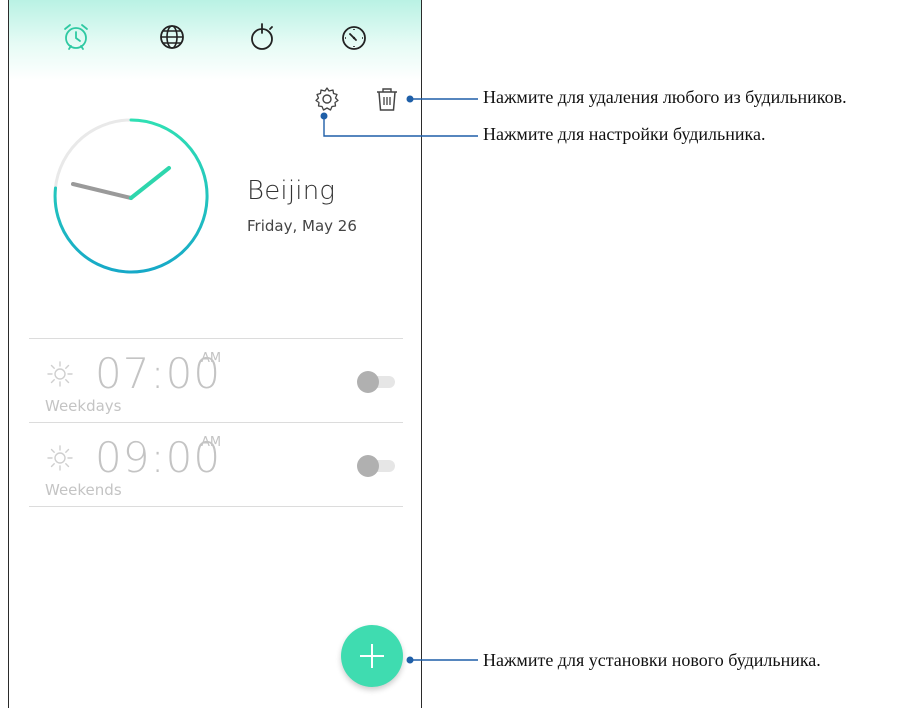 This screenshot has height=708, width=913. I want to click on hour-hand, so click(102, 191).